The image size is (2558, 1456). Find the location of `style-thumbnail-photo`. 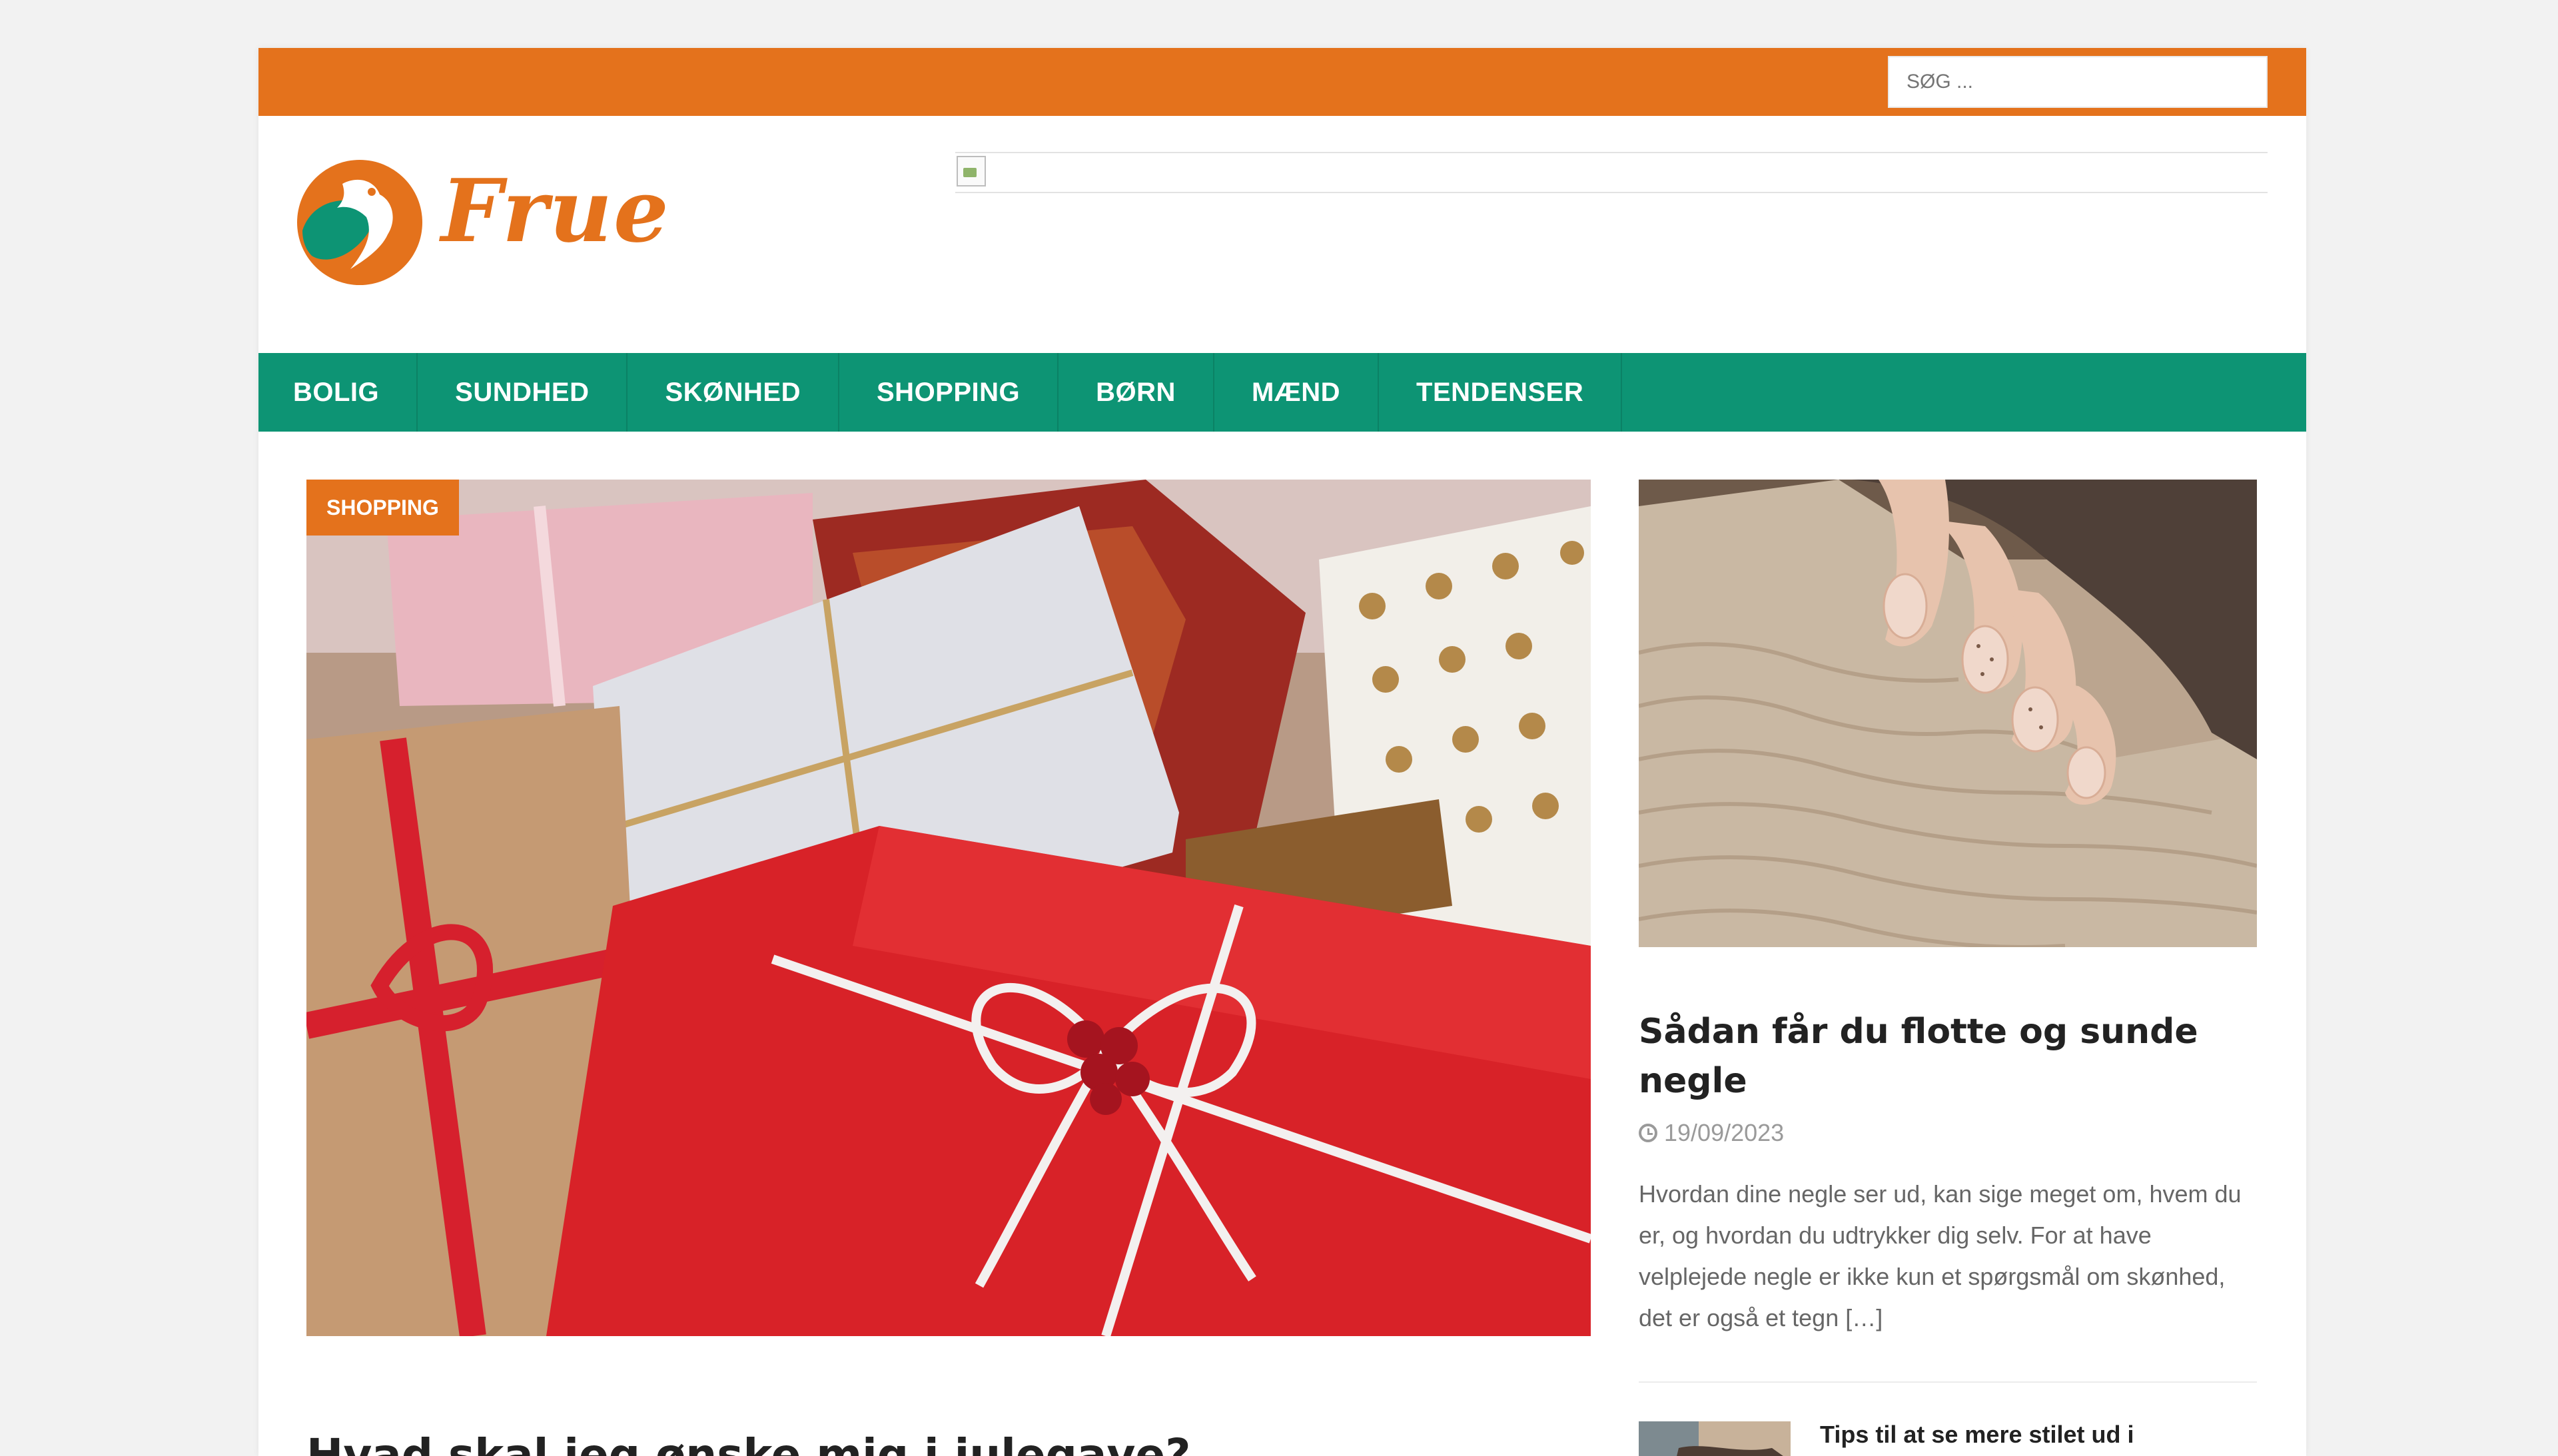

style-thumbnail-photo is located at coordinates (1715, 1438).